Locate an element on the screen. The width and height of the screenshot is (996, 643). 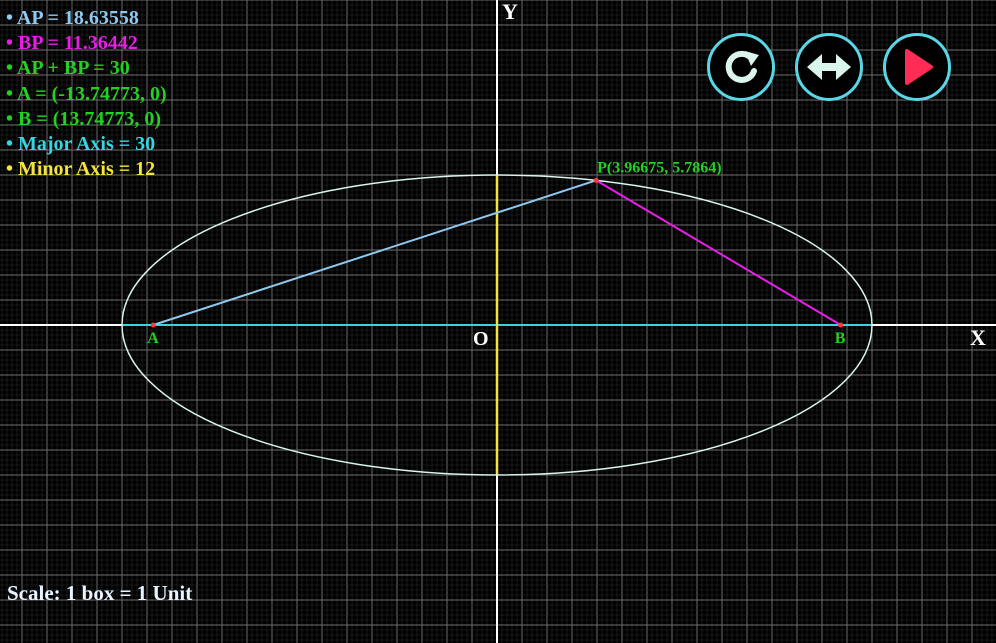
x-axis-label: X is located at coordinates (978, 337).